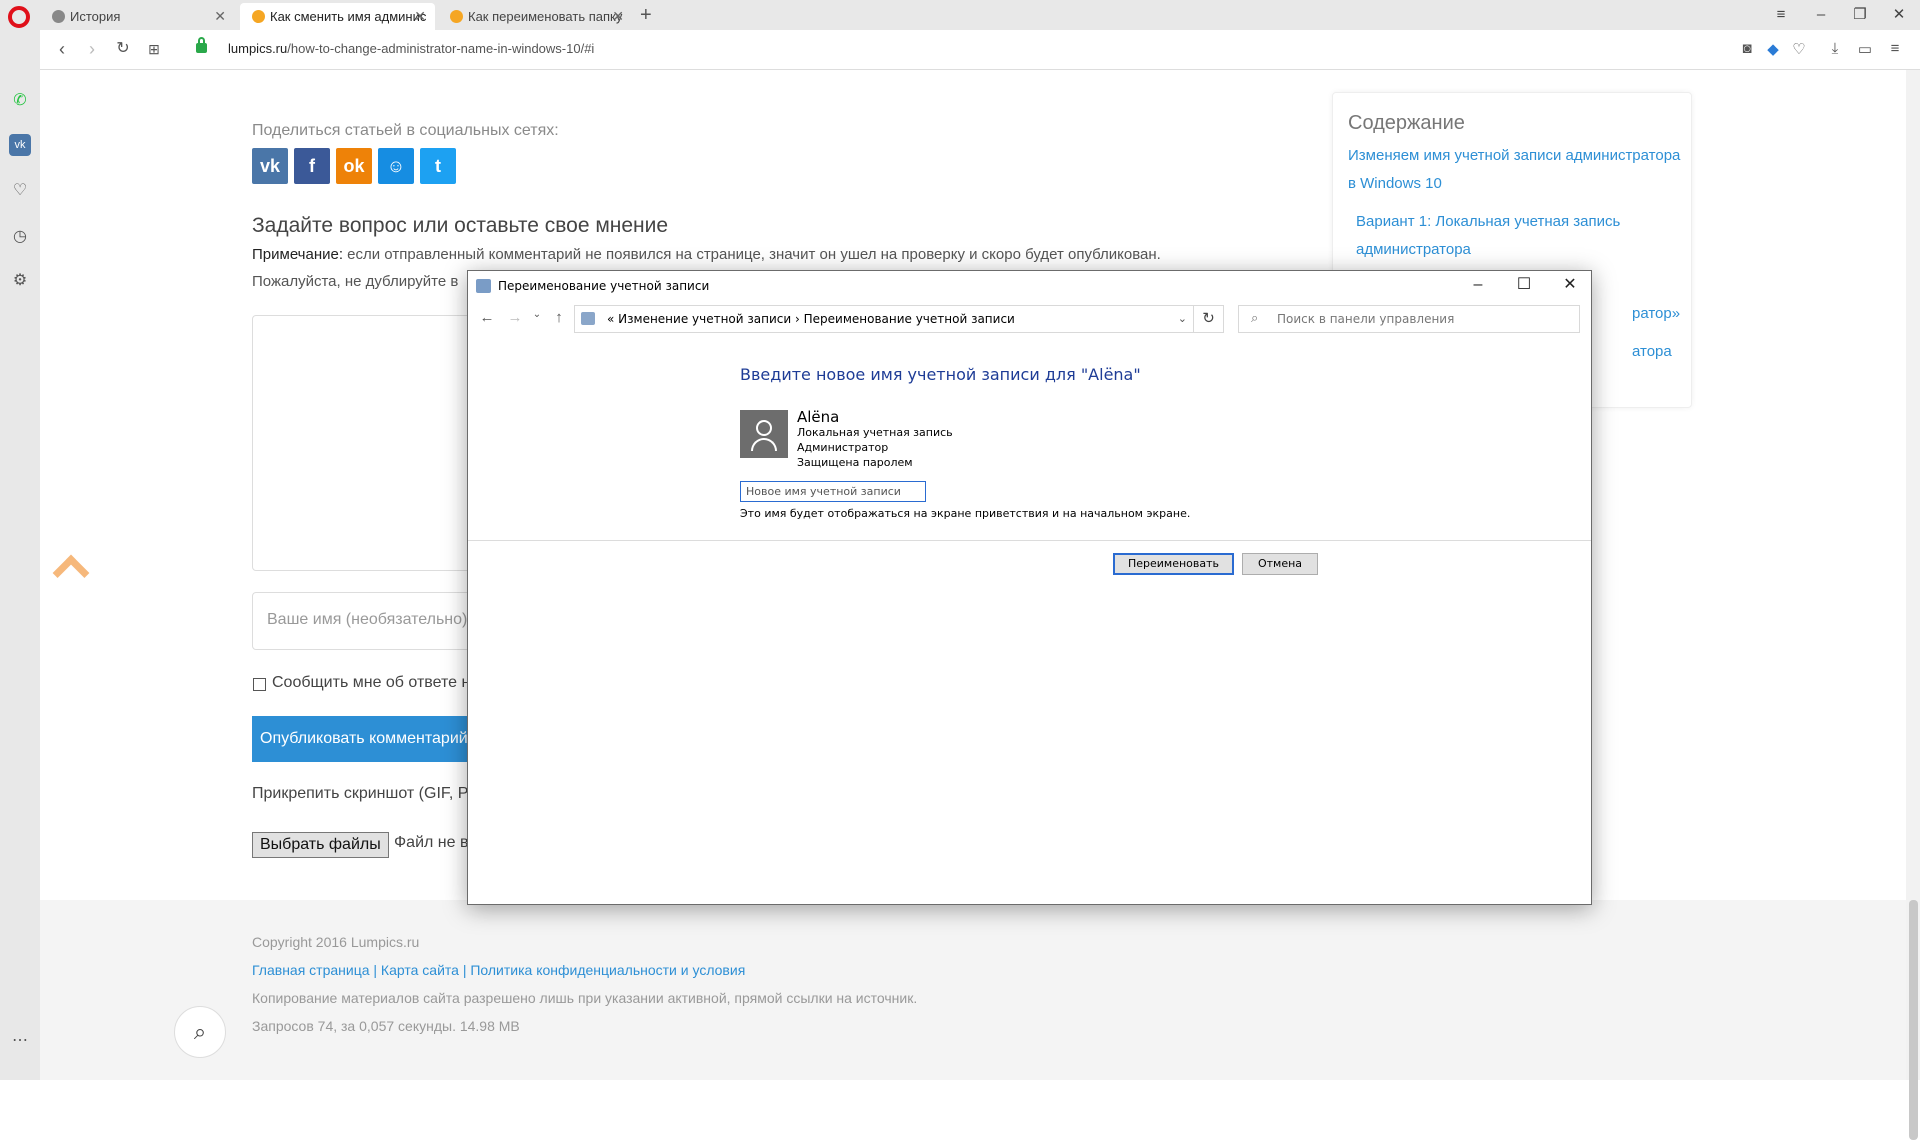  What do you see at coordinates (1173, 564) in the screenshot?
I see `rename-button: Переименовать` at bounding box center [1173, 564].